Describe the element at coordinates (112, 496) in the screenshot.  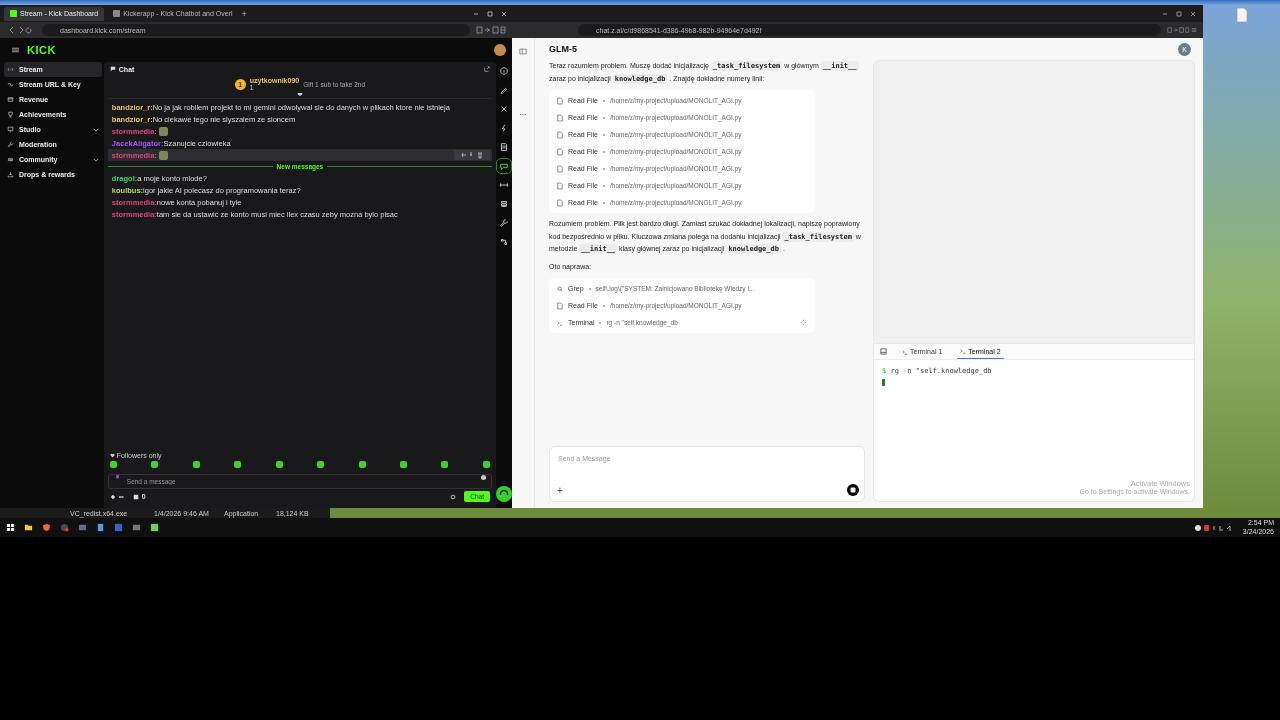
I see `points-icon` at that location.